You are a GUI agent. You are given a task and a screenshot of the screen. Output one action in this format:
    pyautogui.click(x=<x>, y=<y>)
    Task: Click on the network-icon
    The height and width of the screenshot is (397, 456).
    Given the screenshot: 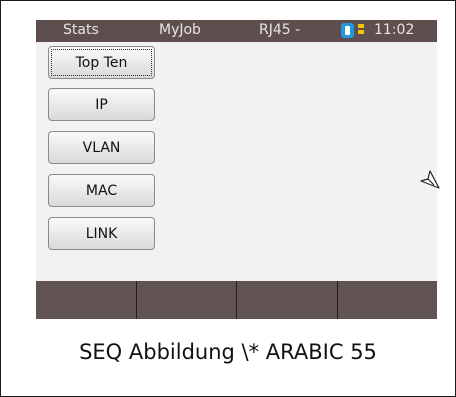 What is the action you would take?
    pyautogui.click(x=361, y=31)
    